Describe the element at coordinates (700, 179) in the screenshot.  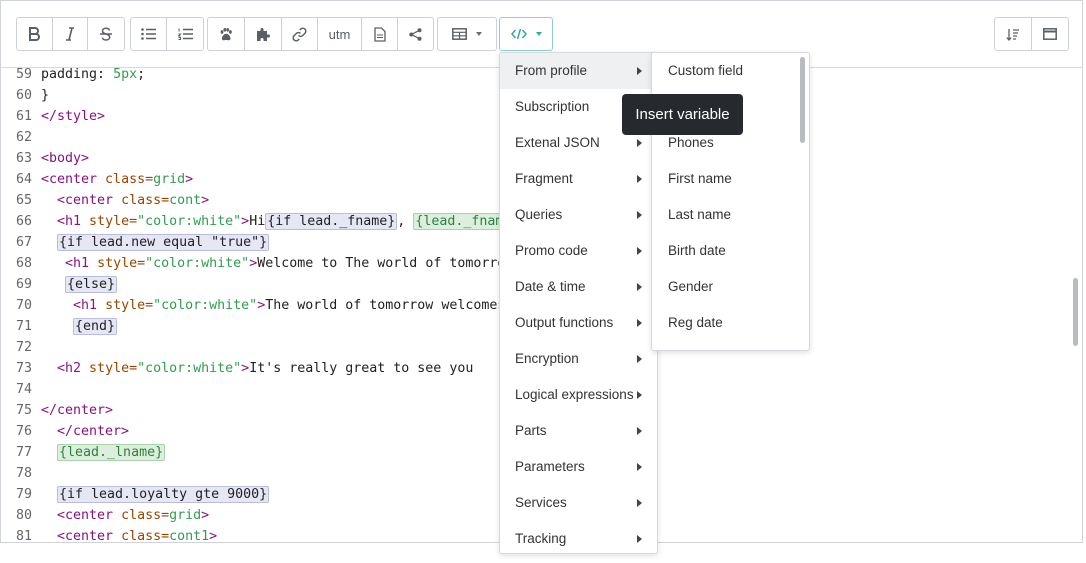
I see `submenu-item-first-name: First name` at that location.